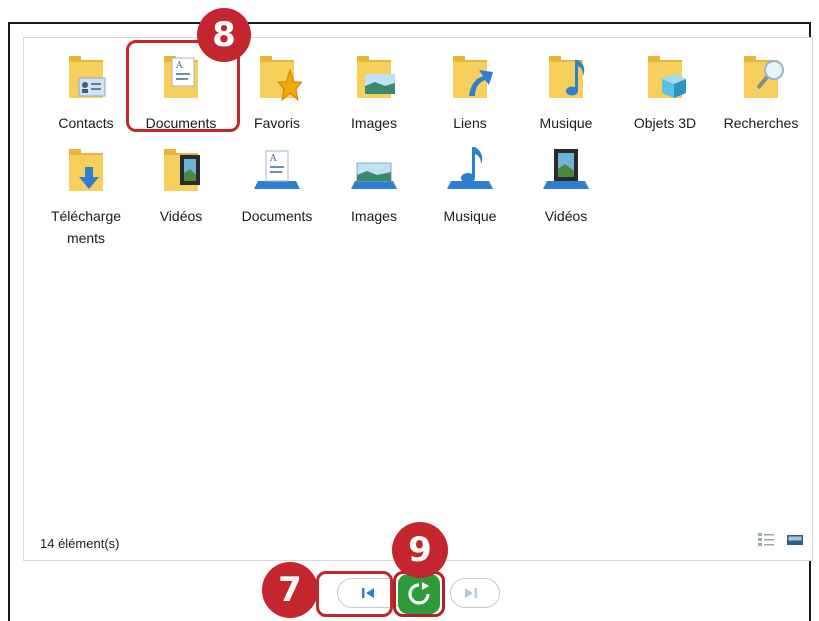 Image resolution: width=819 pixels, height=621 pixels. I want to click on music-folder-icon, so click(567, 77).